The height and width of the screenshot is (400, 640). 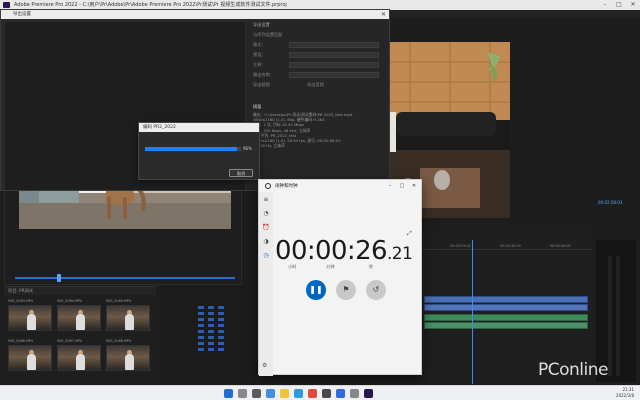 What do you see at coordinates (269, 146) in the screenshot?
I see `summary-line: 48000 Hz, 立体声` at bounding box center [269, 146].